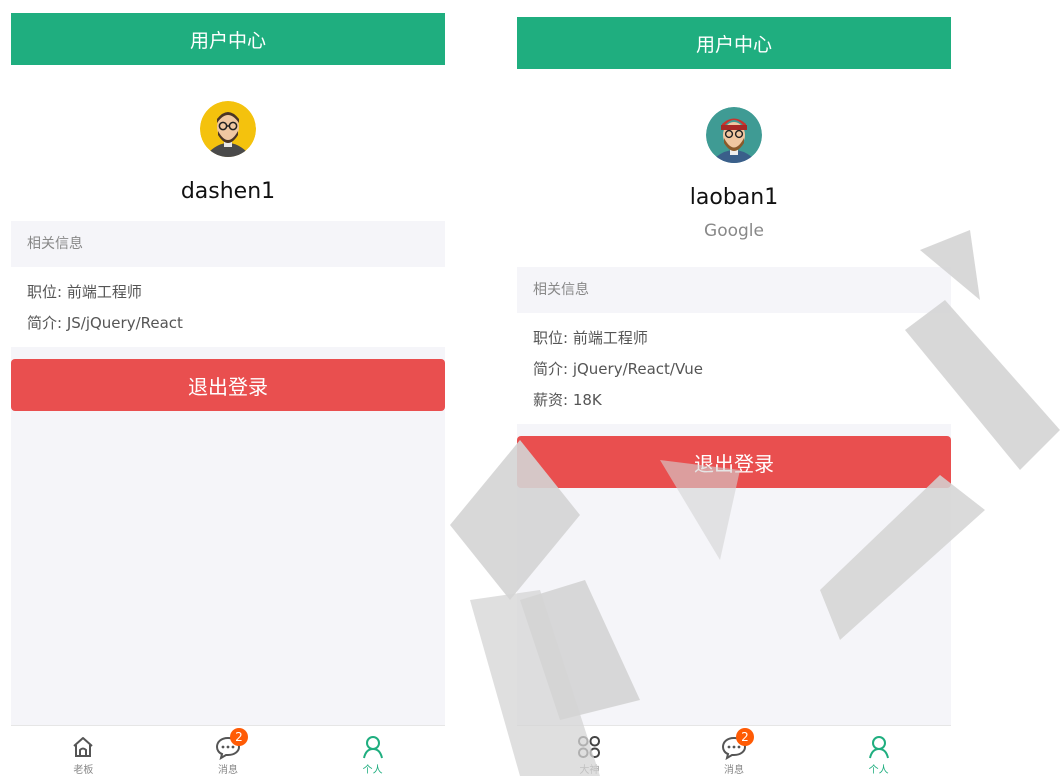 This screenshot has width=1060, height=776. Describe the element at coordinates (228, 191) in the screenshot. I see `username: dashen1` at that location.